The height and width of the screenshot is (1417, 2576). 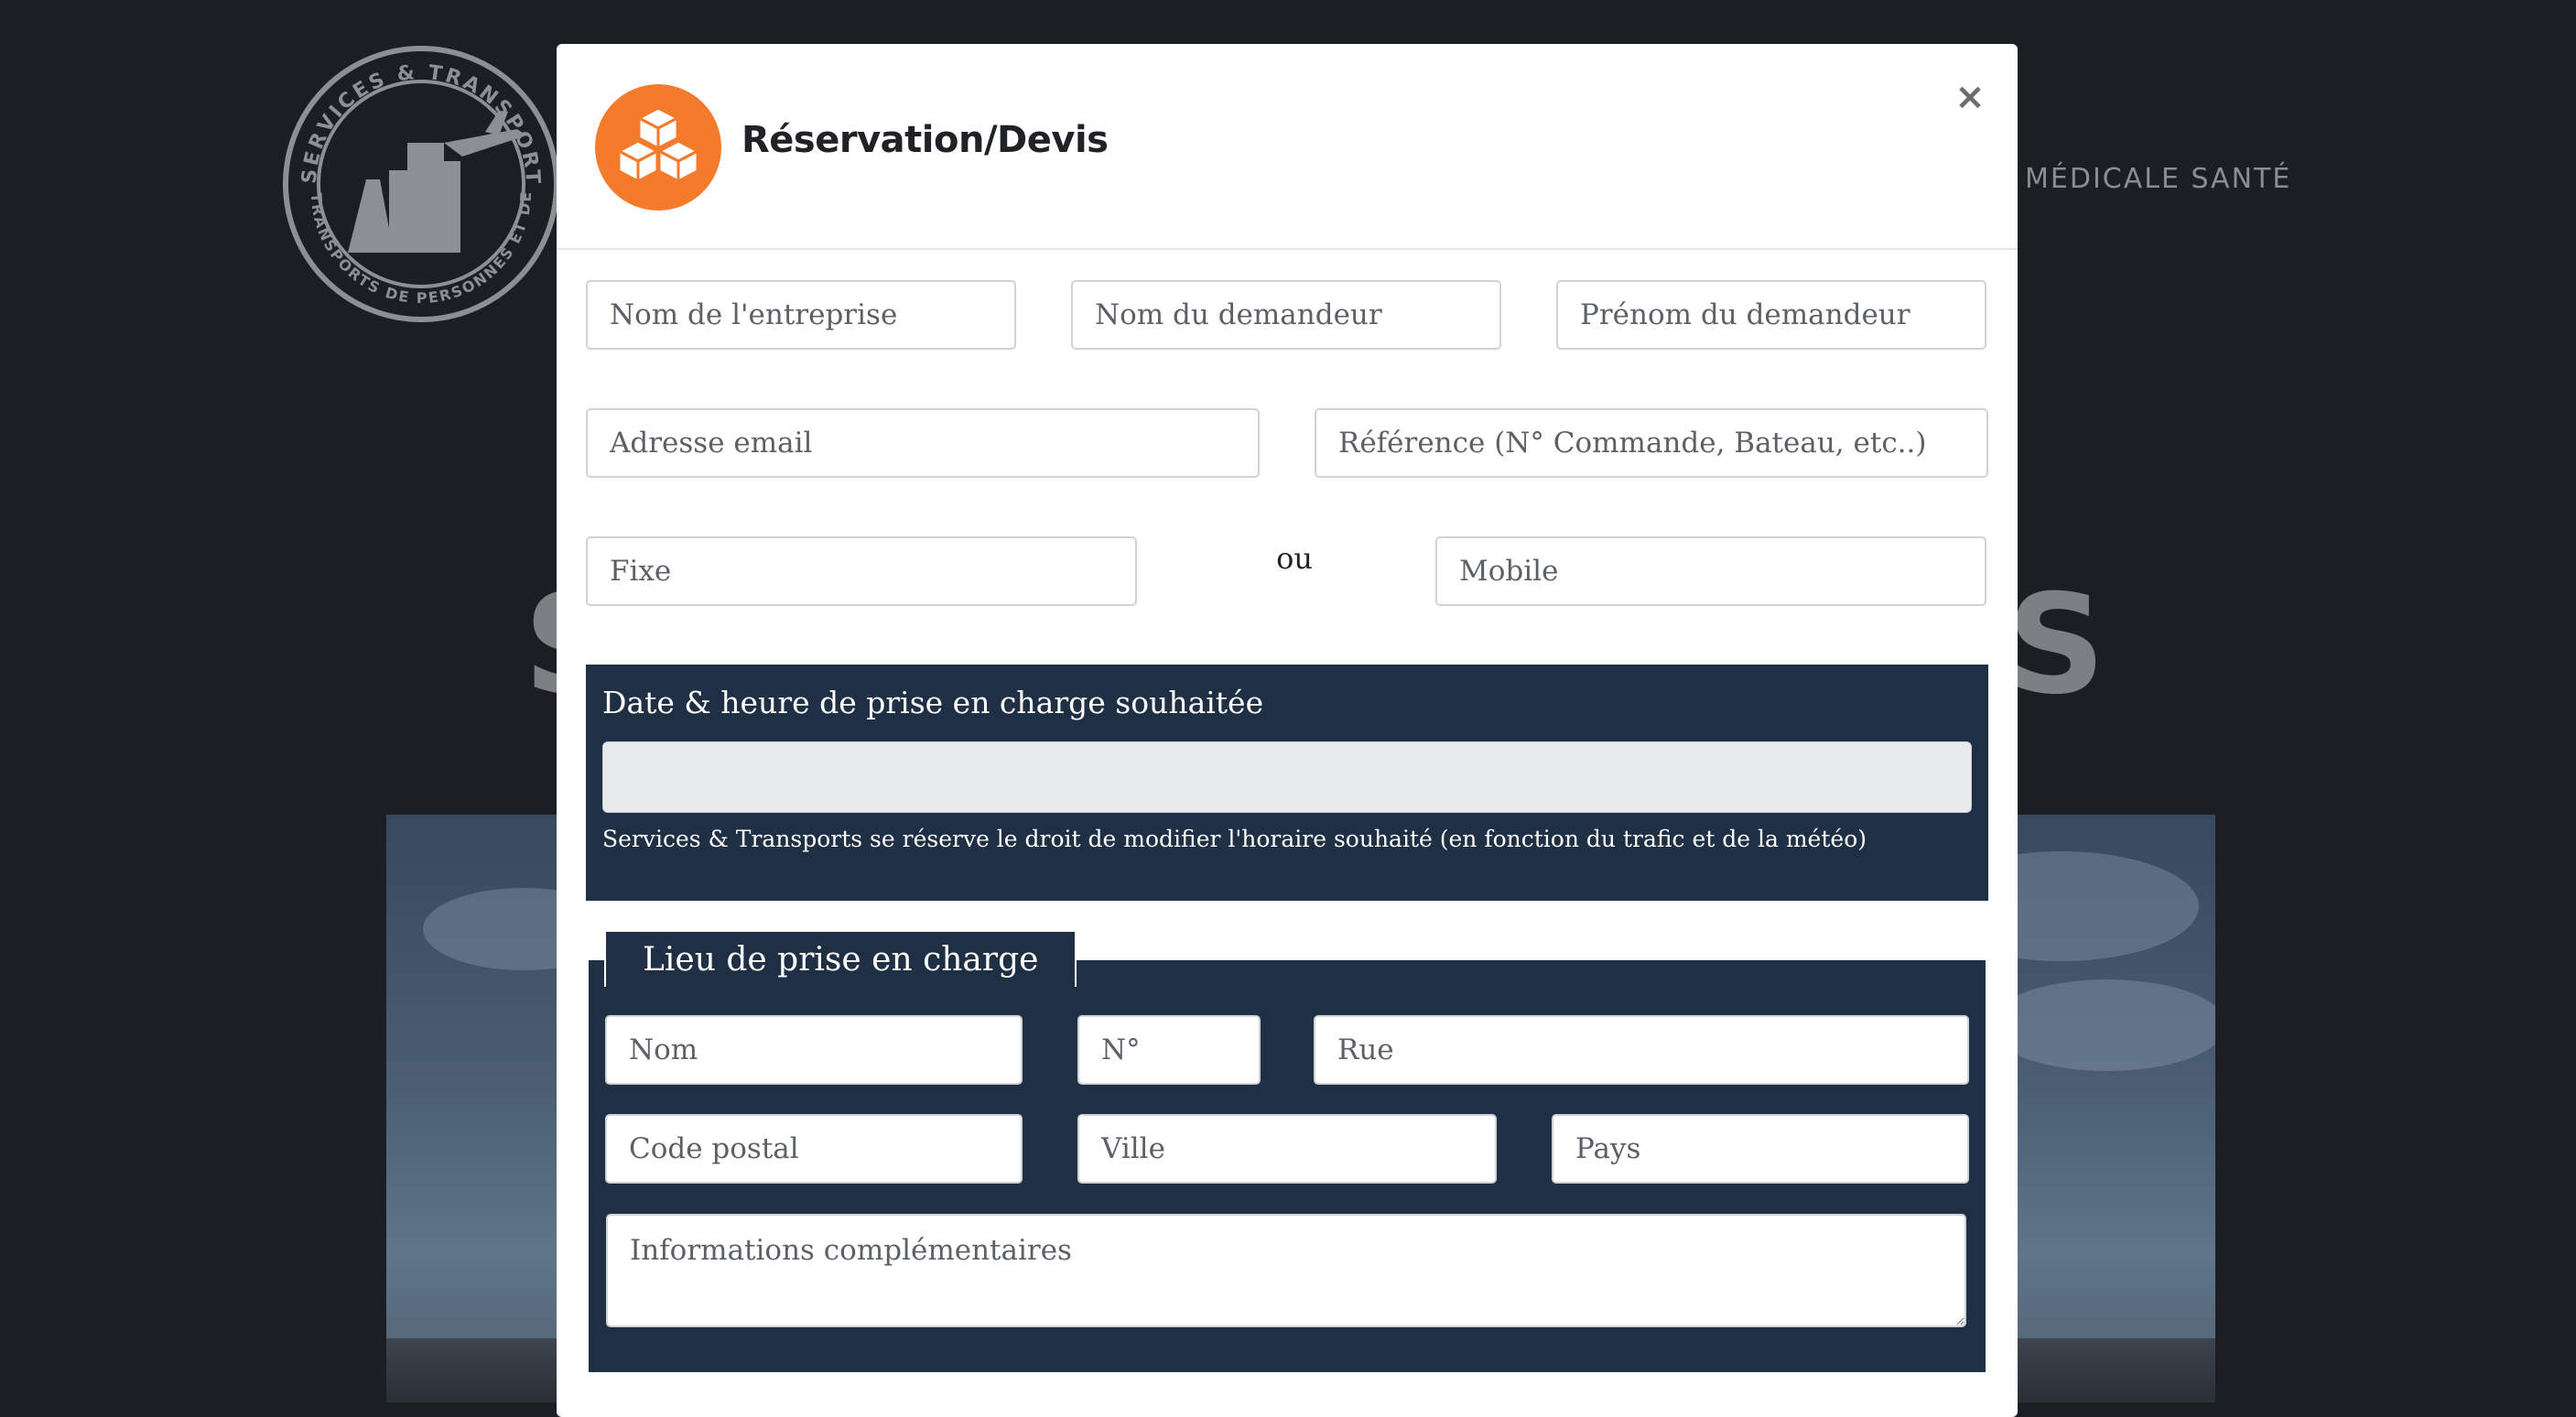 I want to click on landline-input, so click(x=862, y=571).